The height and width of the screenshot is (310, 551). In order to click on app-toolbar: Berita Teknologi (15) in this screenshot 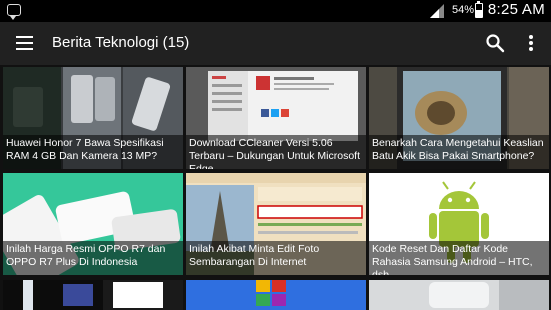, I will do `click(275, 43)`.